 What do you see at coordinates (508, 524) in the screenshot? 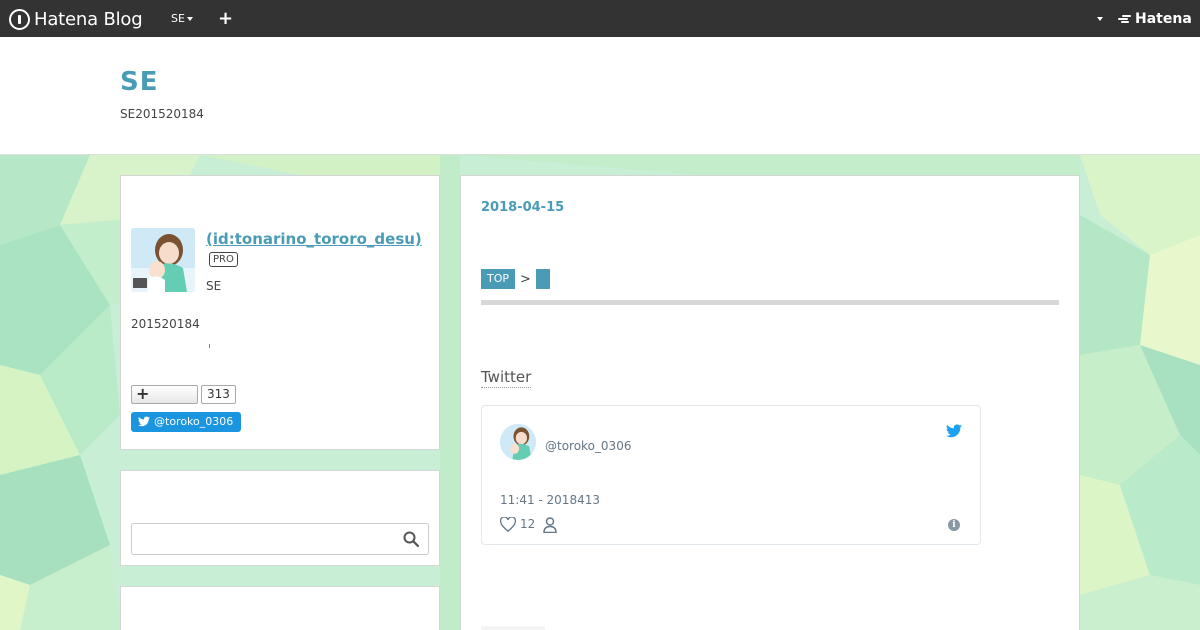
I see `heart-icon` at bounding box center [508, 524].